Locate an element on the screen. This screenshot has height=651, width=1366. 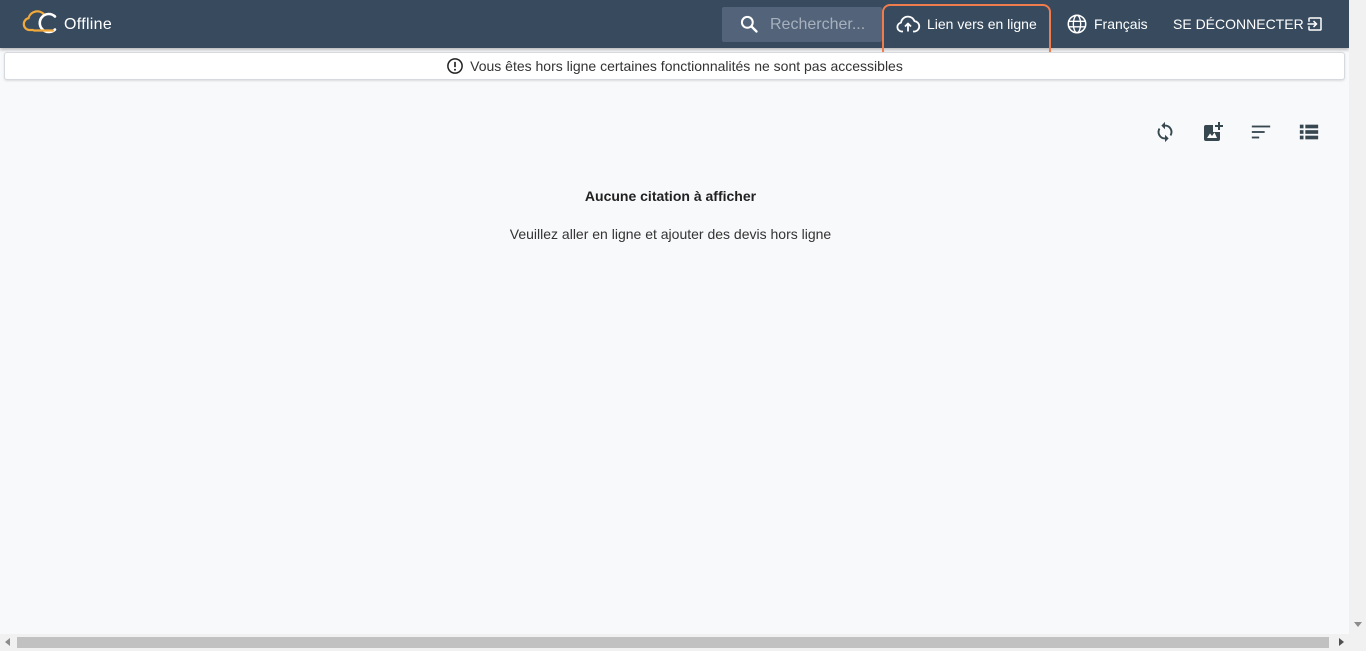
search-input is located at coordinates (825, 24).